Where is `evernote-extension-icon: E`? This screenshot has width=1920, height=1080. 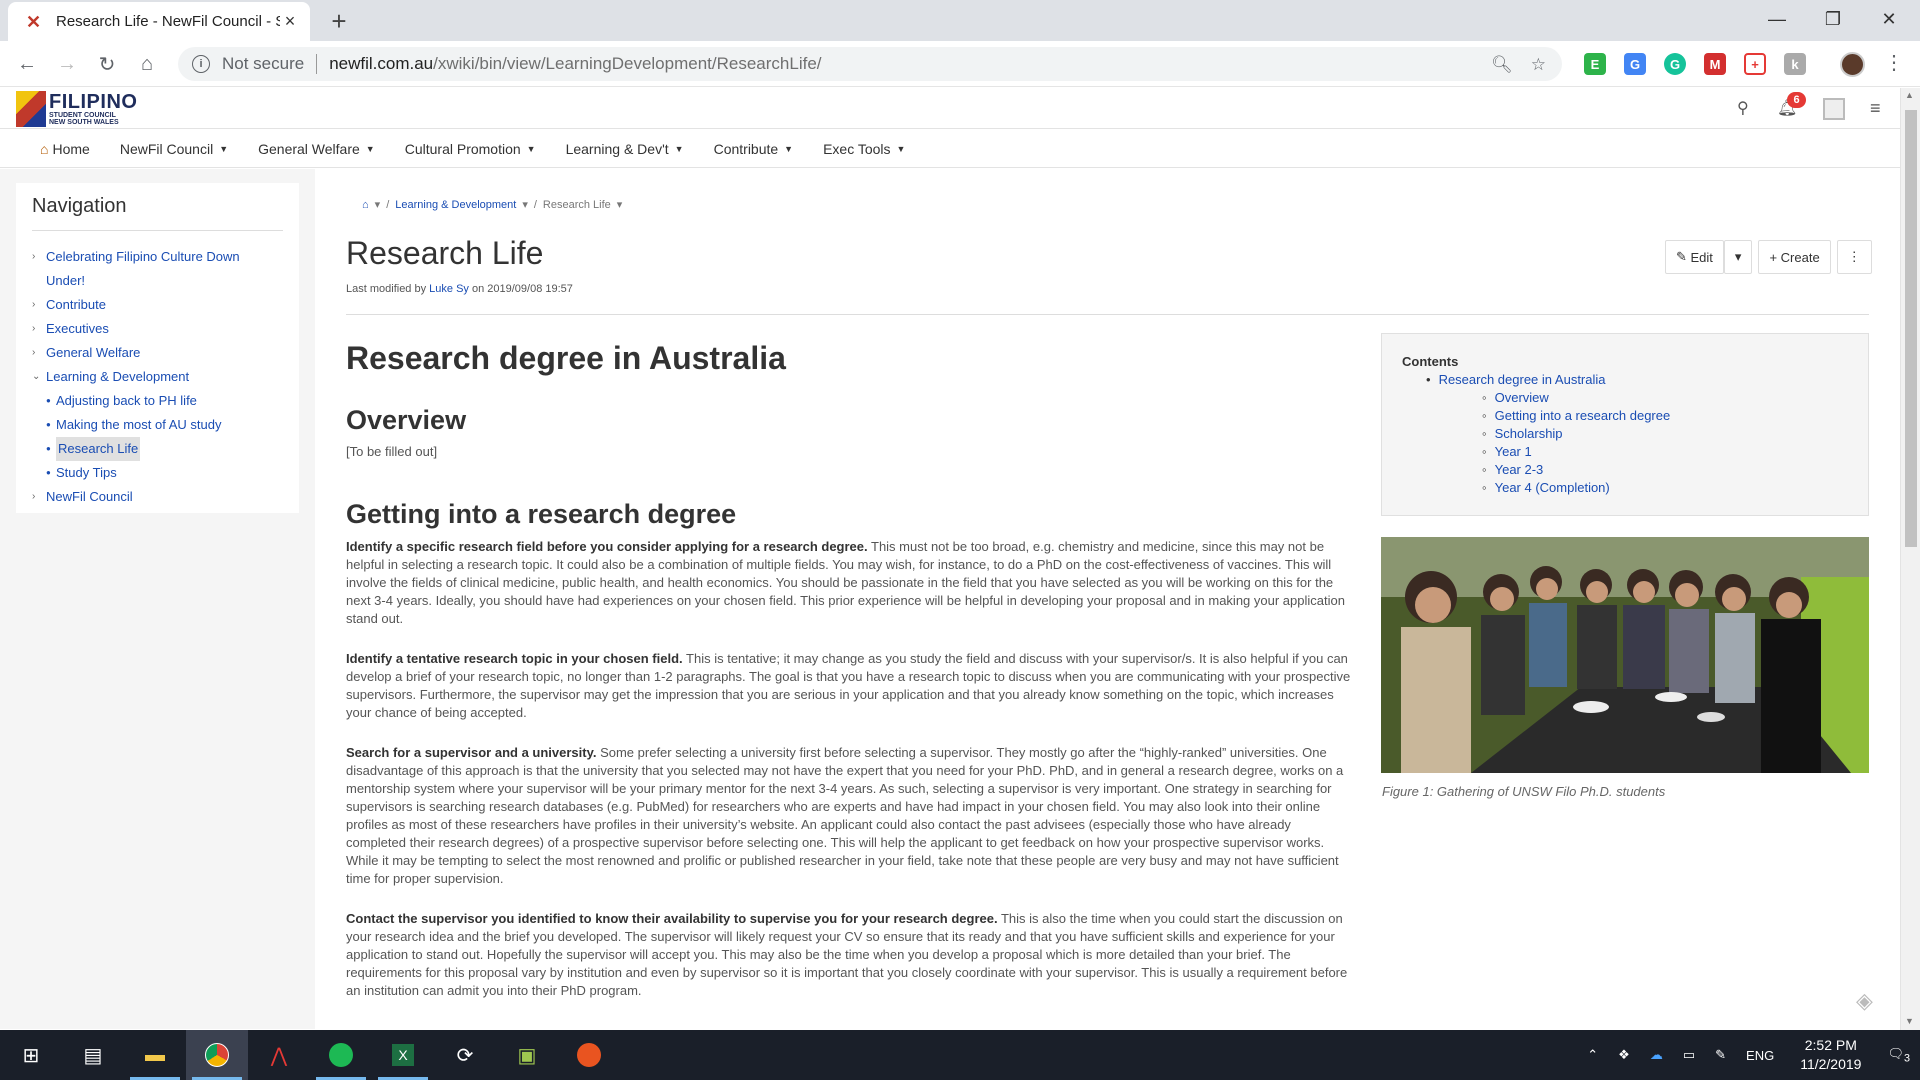 evernote-extension-icon: E is located at coordinates (1595, 64).